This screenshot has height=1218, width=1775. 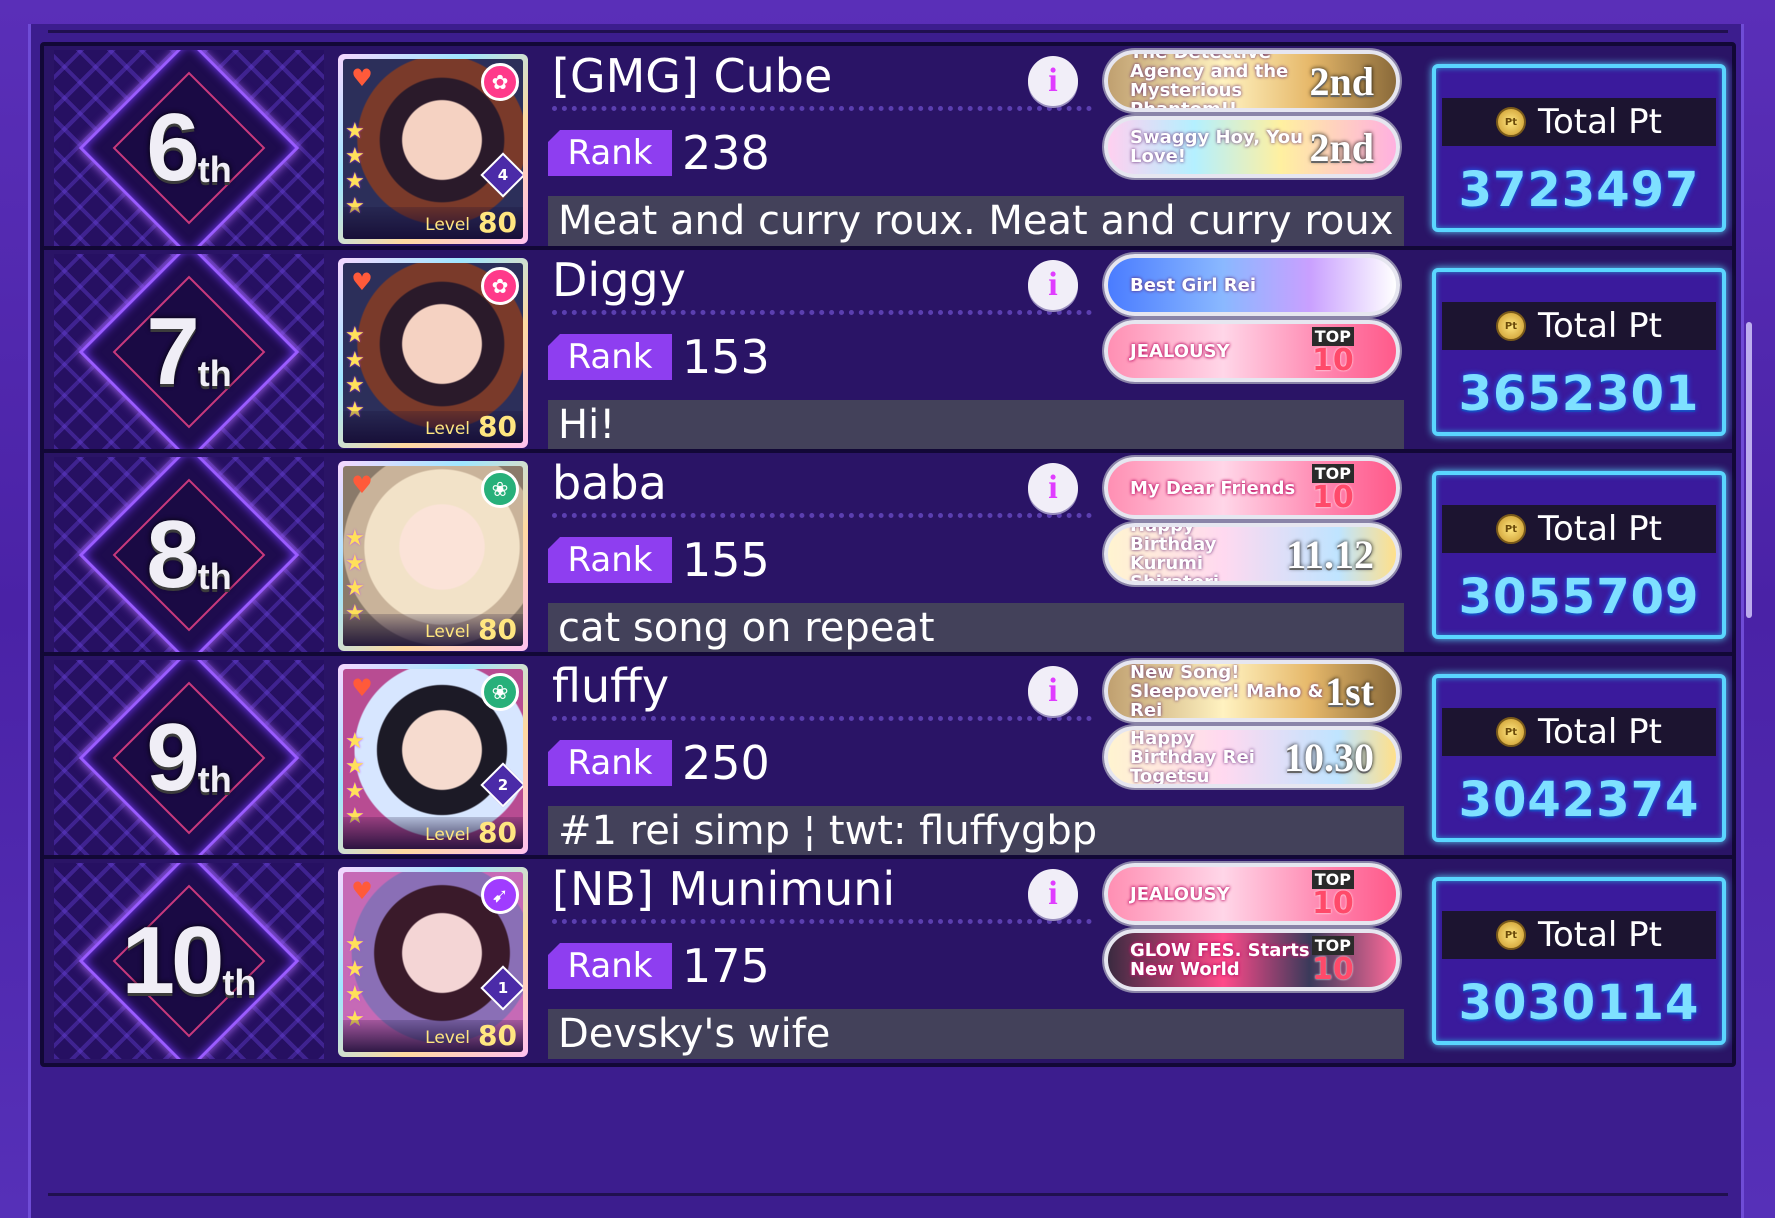 What do you see at coordinates (503, 785) in the screenshot?
I see `training-level: 2` at bounding box center [503, 785].